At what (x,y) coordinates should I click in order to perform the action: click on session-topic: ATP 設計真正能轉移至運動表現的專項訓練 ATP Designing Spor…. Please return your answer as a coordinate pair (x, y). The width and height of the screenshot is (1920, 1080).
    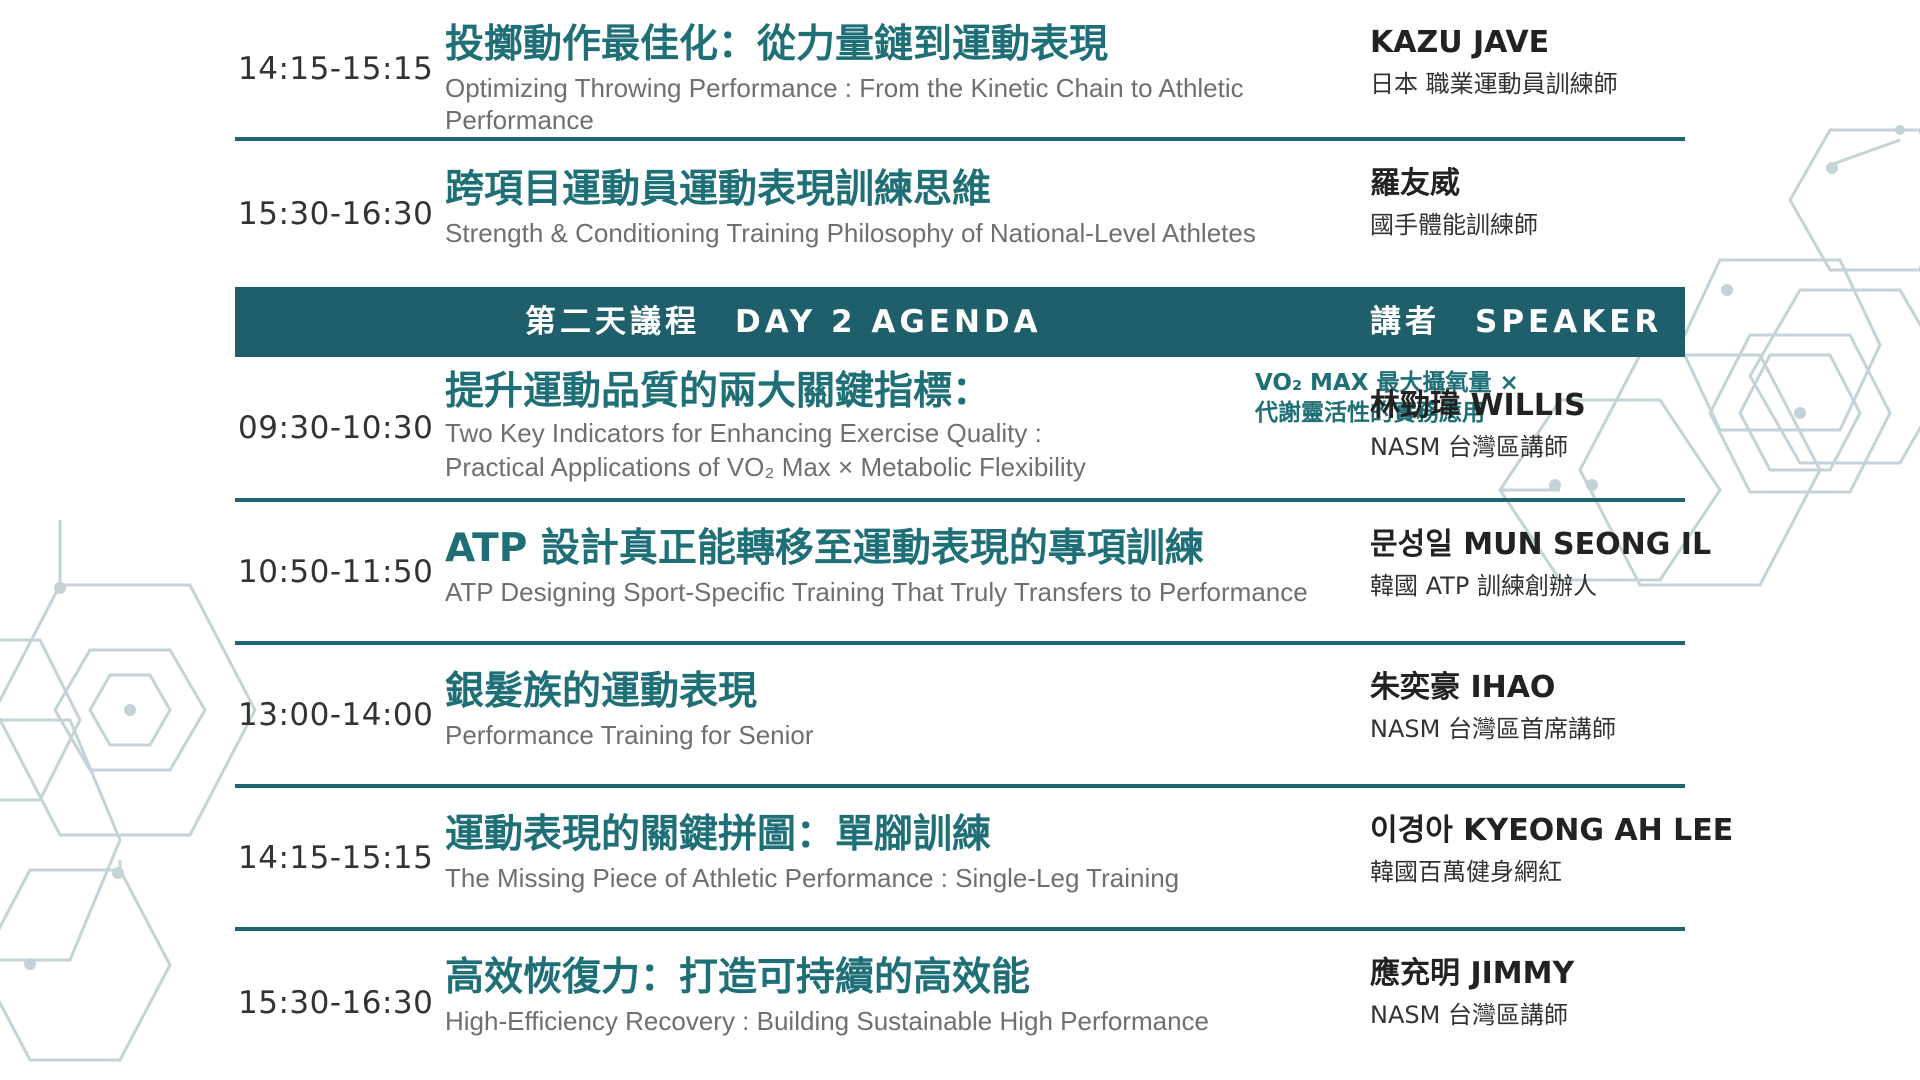
    Looking at the image, I should click on (920, 566).